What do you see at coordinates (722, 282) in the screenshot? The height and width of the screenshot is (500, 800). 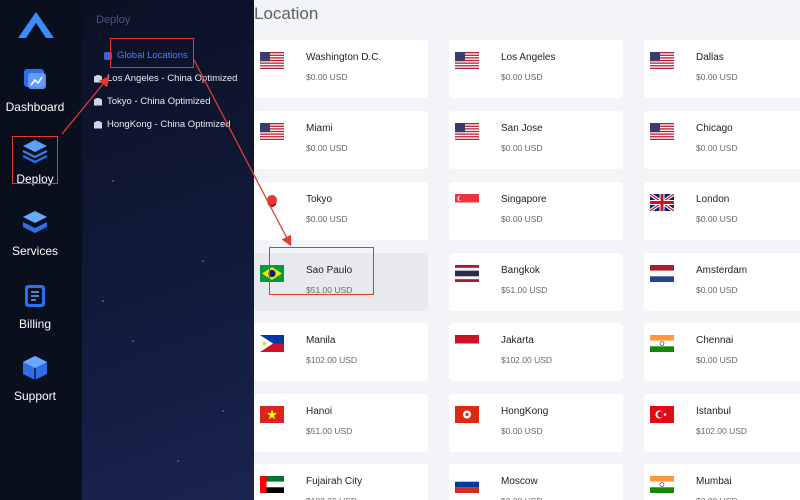 I see `location-card: Amsterdam $0.00 USD` at bounding box center [722, 282].